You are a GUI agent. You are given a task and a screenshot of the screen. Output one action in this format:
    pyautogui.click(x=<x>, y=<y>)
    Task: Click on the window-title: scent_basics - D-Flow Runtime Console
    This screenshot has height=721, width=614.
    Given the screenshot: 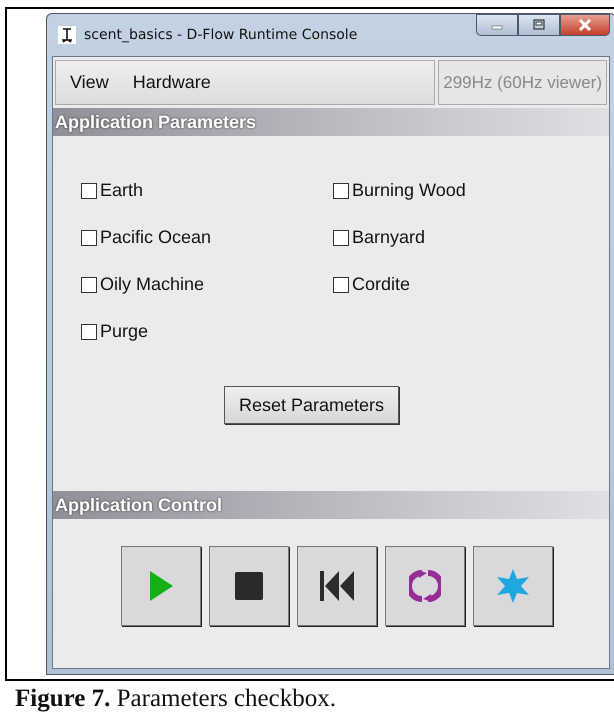 What is the action you would take?
    pyautogui.click(x=221, y=35)
    